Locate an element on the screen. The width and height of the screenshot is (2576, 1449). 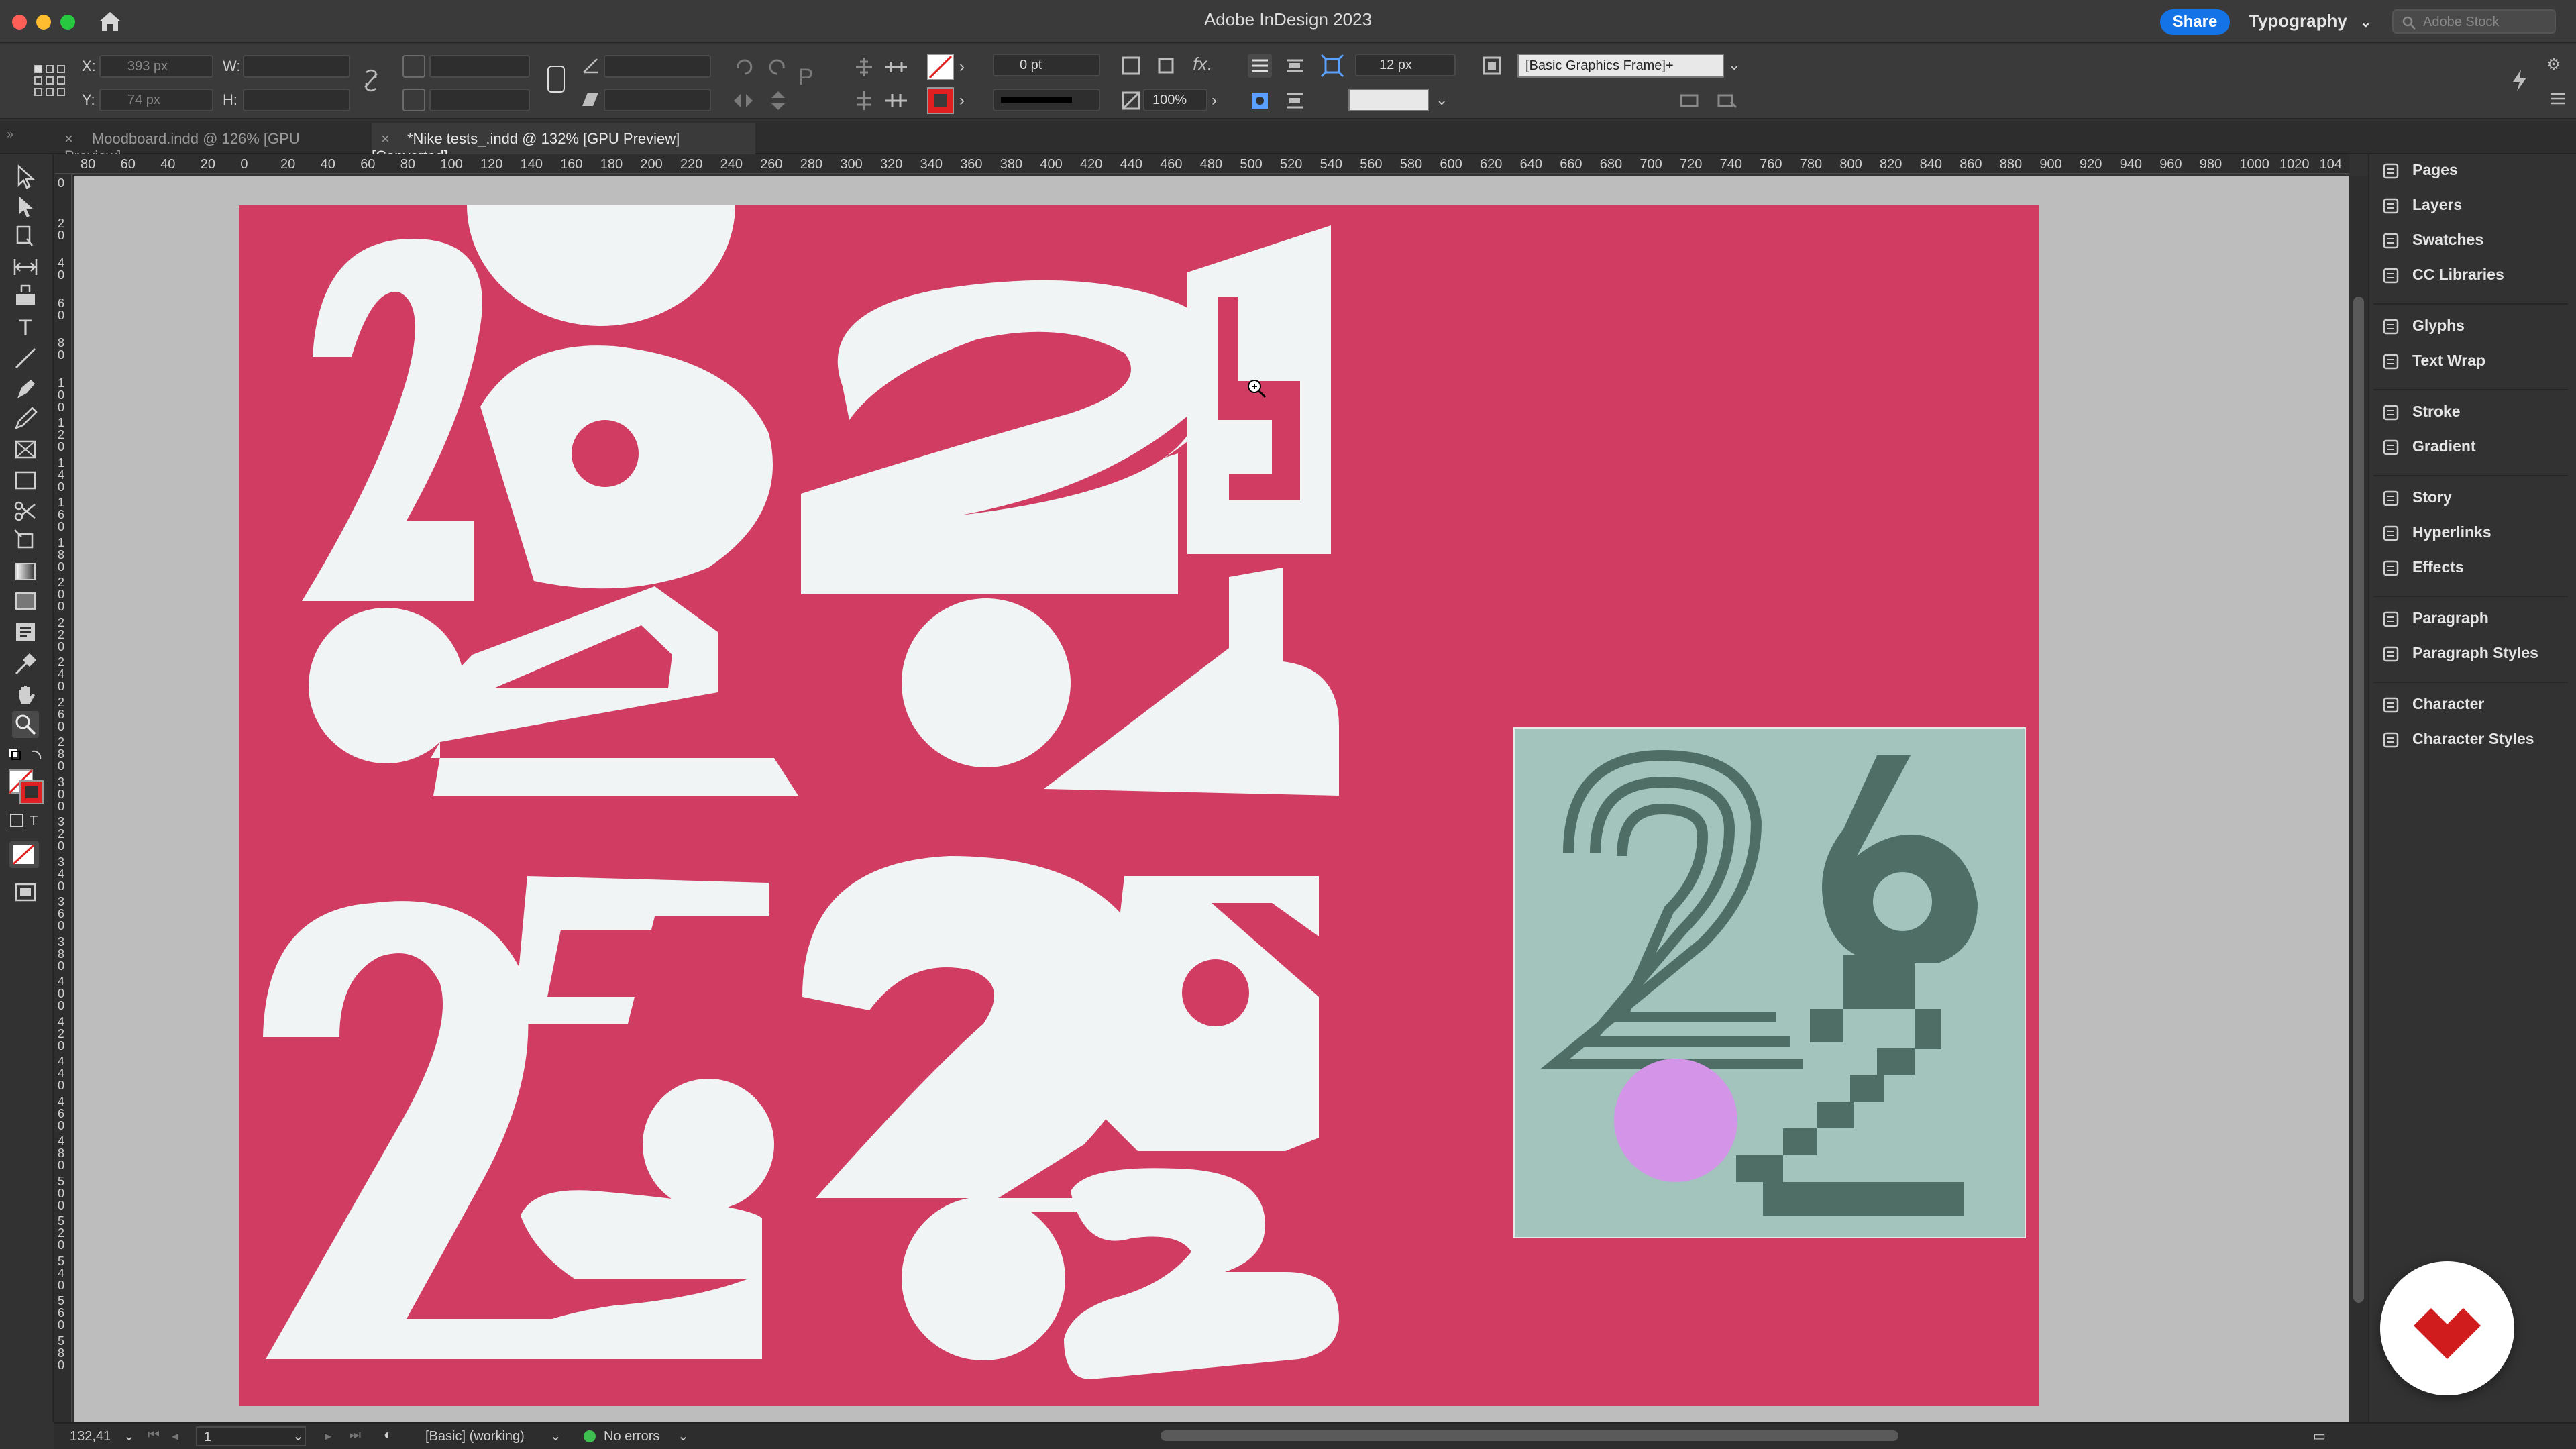
lightning-icon is located at coordinates (2520, 80).